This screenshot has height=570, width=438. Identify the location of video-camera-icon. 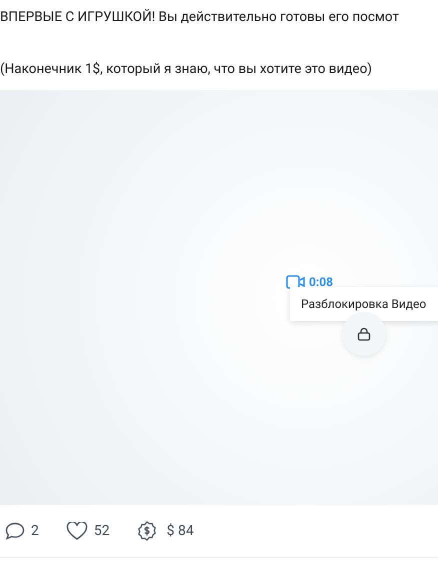
(296, 282).